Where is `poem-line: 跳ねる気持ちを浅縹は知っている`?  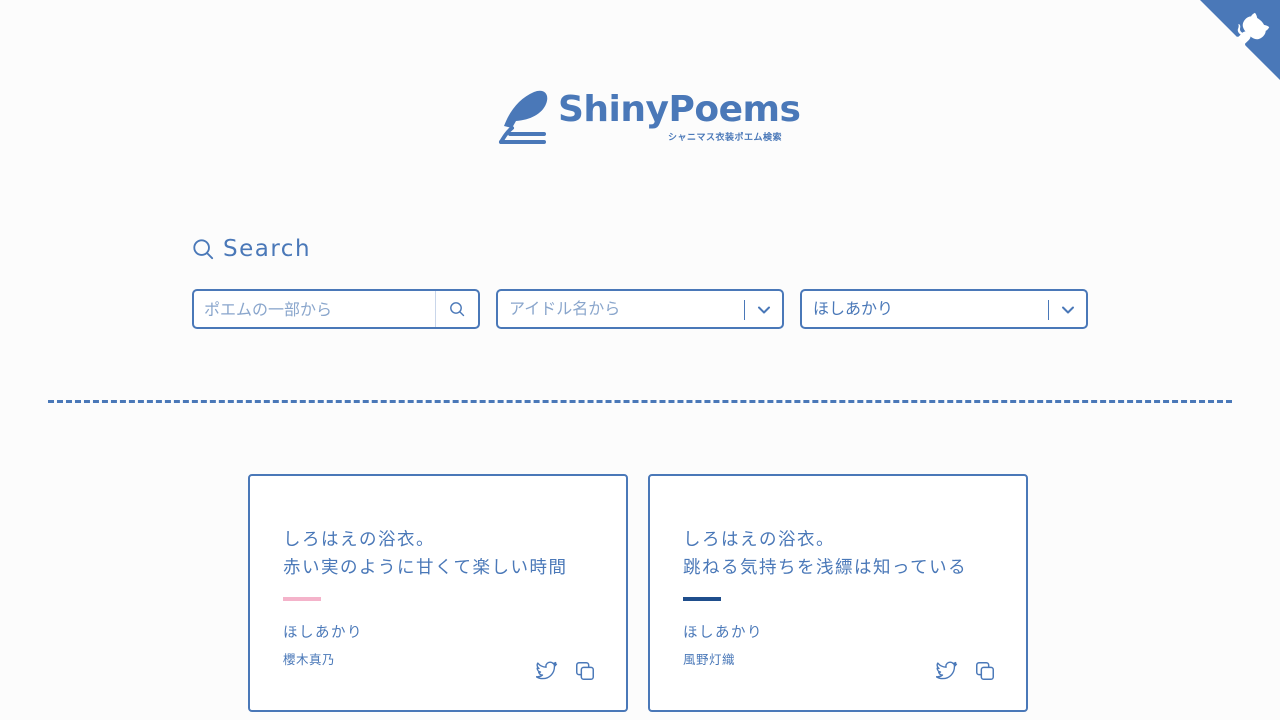
poem-line: 跳ねる気持ちを浅縹は知っている is located at coordinates (825, 568).